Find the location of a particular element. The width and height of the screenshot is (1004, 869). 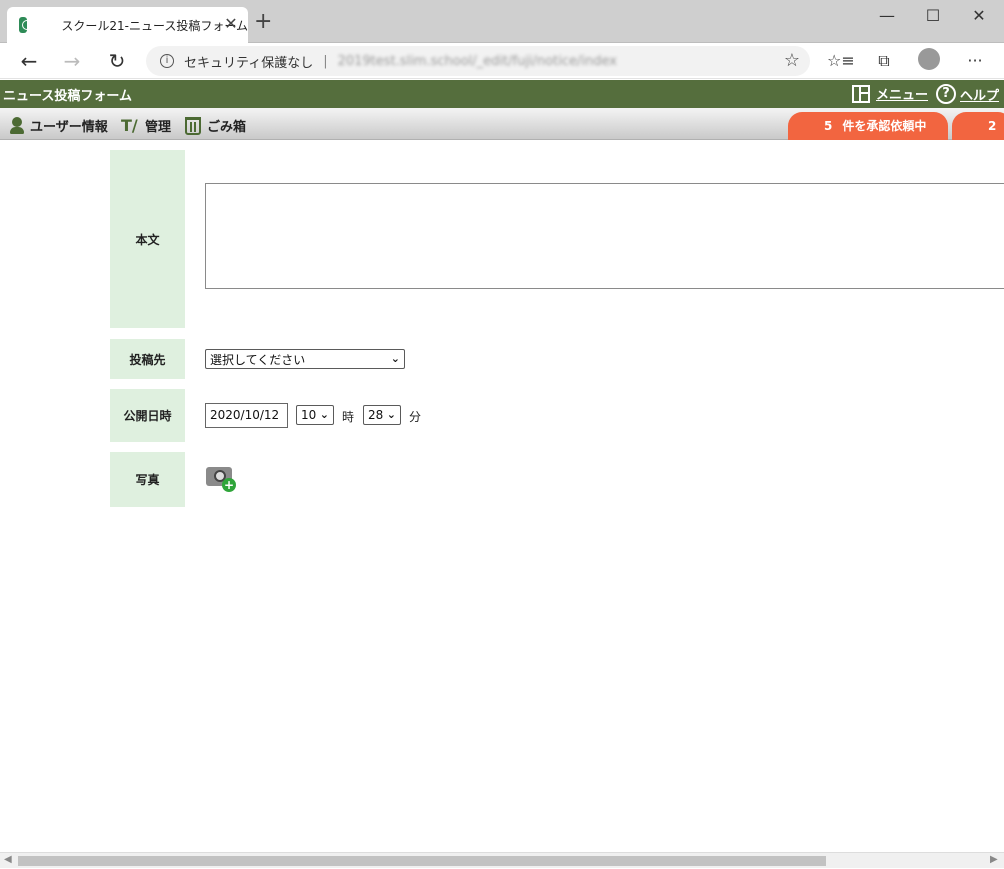

publish-datetime-label: 公開日時 is located at coordinates (147, 415).